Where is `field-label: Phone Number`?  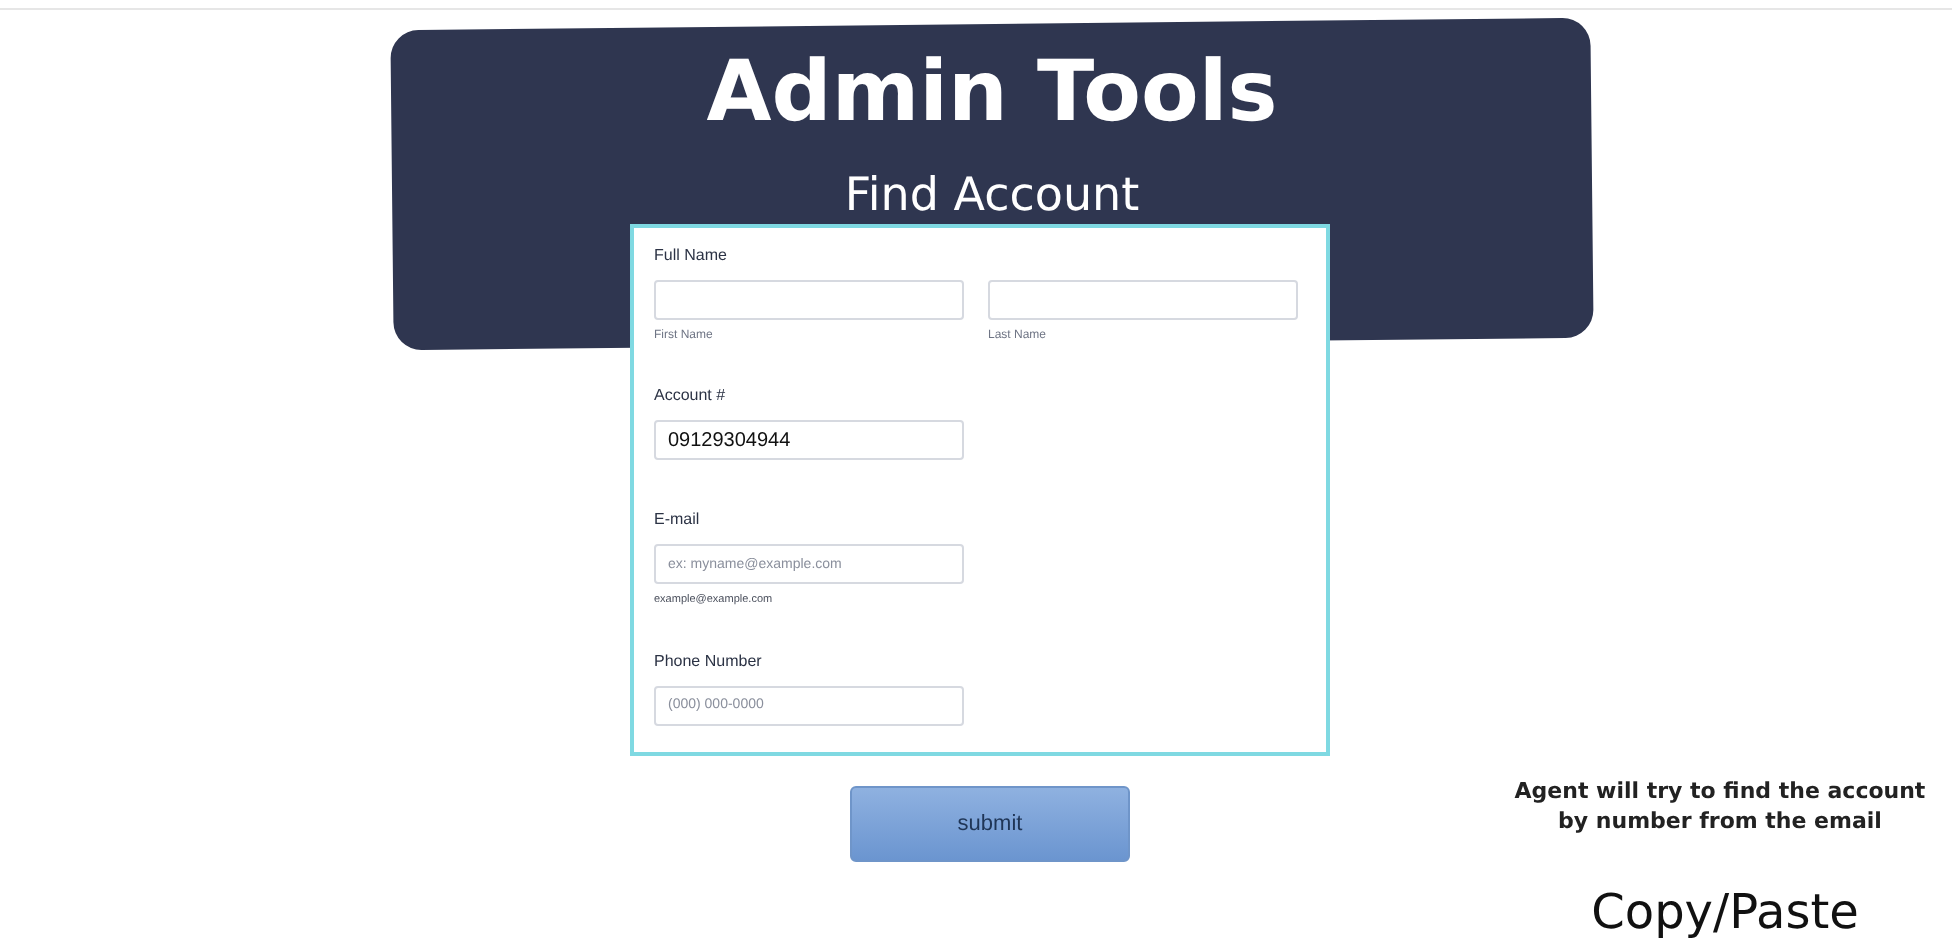 field-label: Phone Number is located at coordinates (709, 661).